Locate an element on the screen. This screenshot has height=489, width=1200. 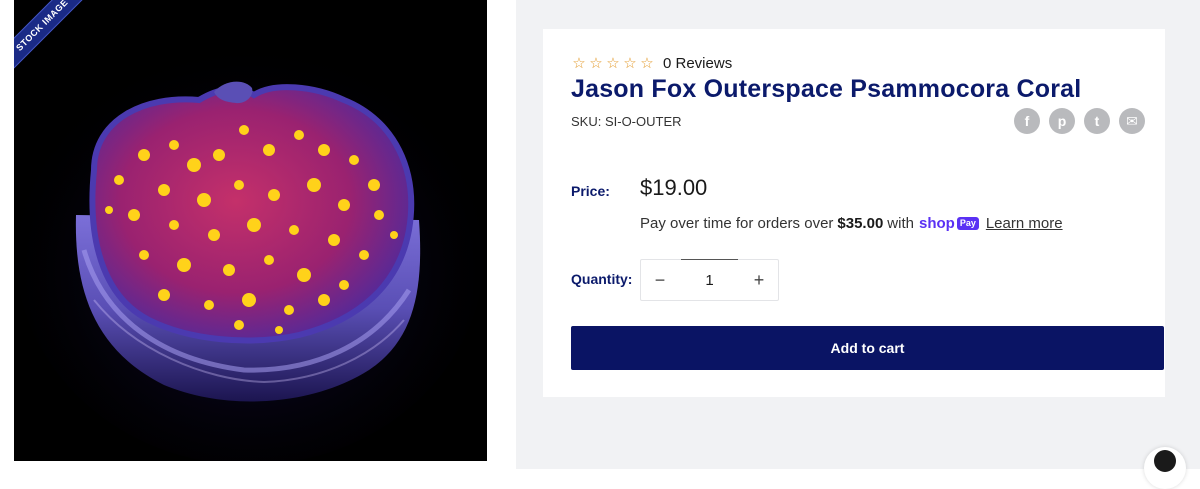
twitter-icon: t is located at coordinates (1097, 121).